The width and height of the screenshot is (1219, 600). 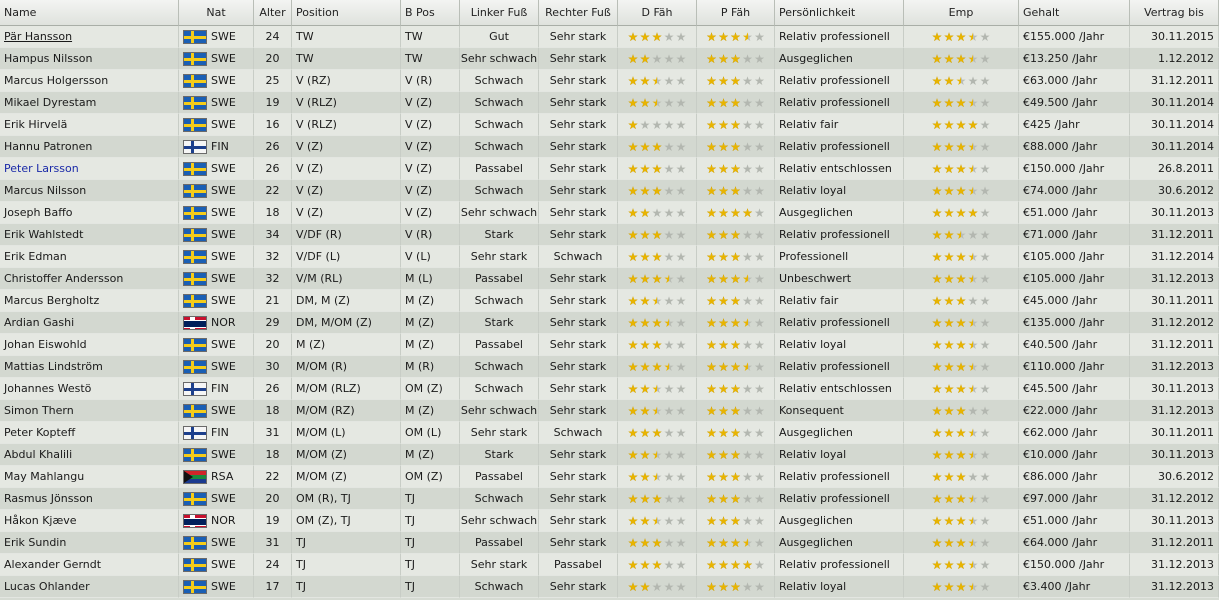 I want to click on player-name: Marcus Nilsson, so click(x=45, y=190).